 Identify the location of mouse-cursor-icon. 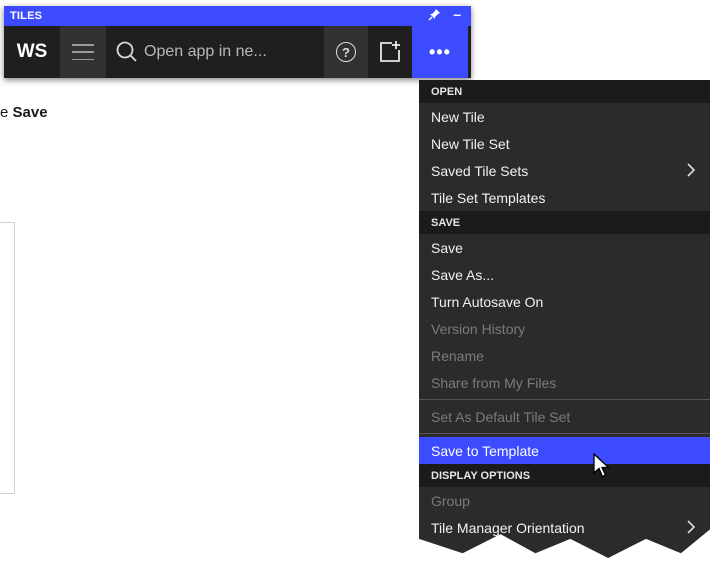
(602, 465).